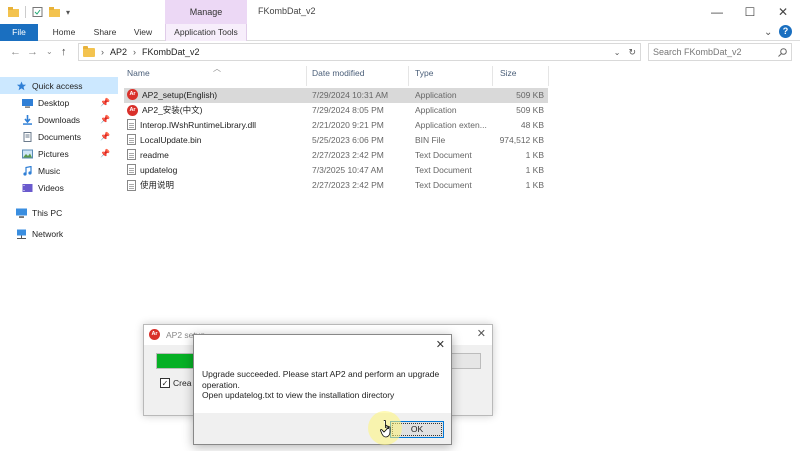 The image size is (800, 451). Describe the element at coordinates (54, 102) in the screenshot. I see `nav-label: Desktop` at that location.